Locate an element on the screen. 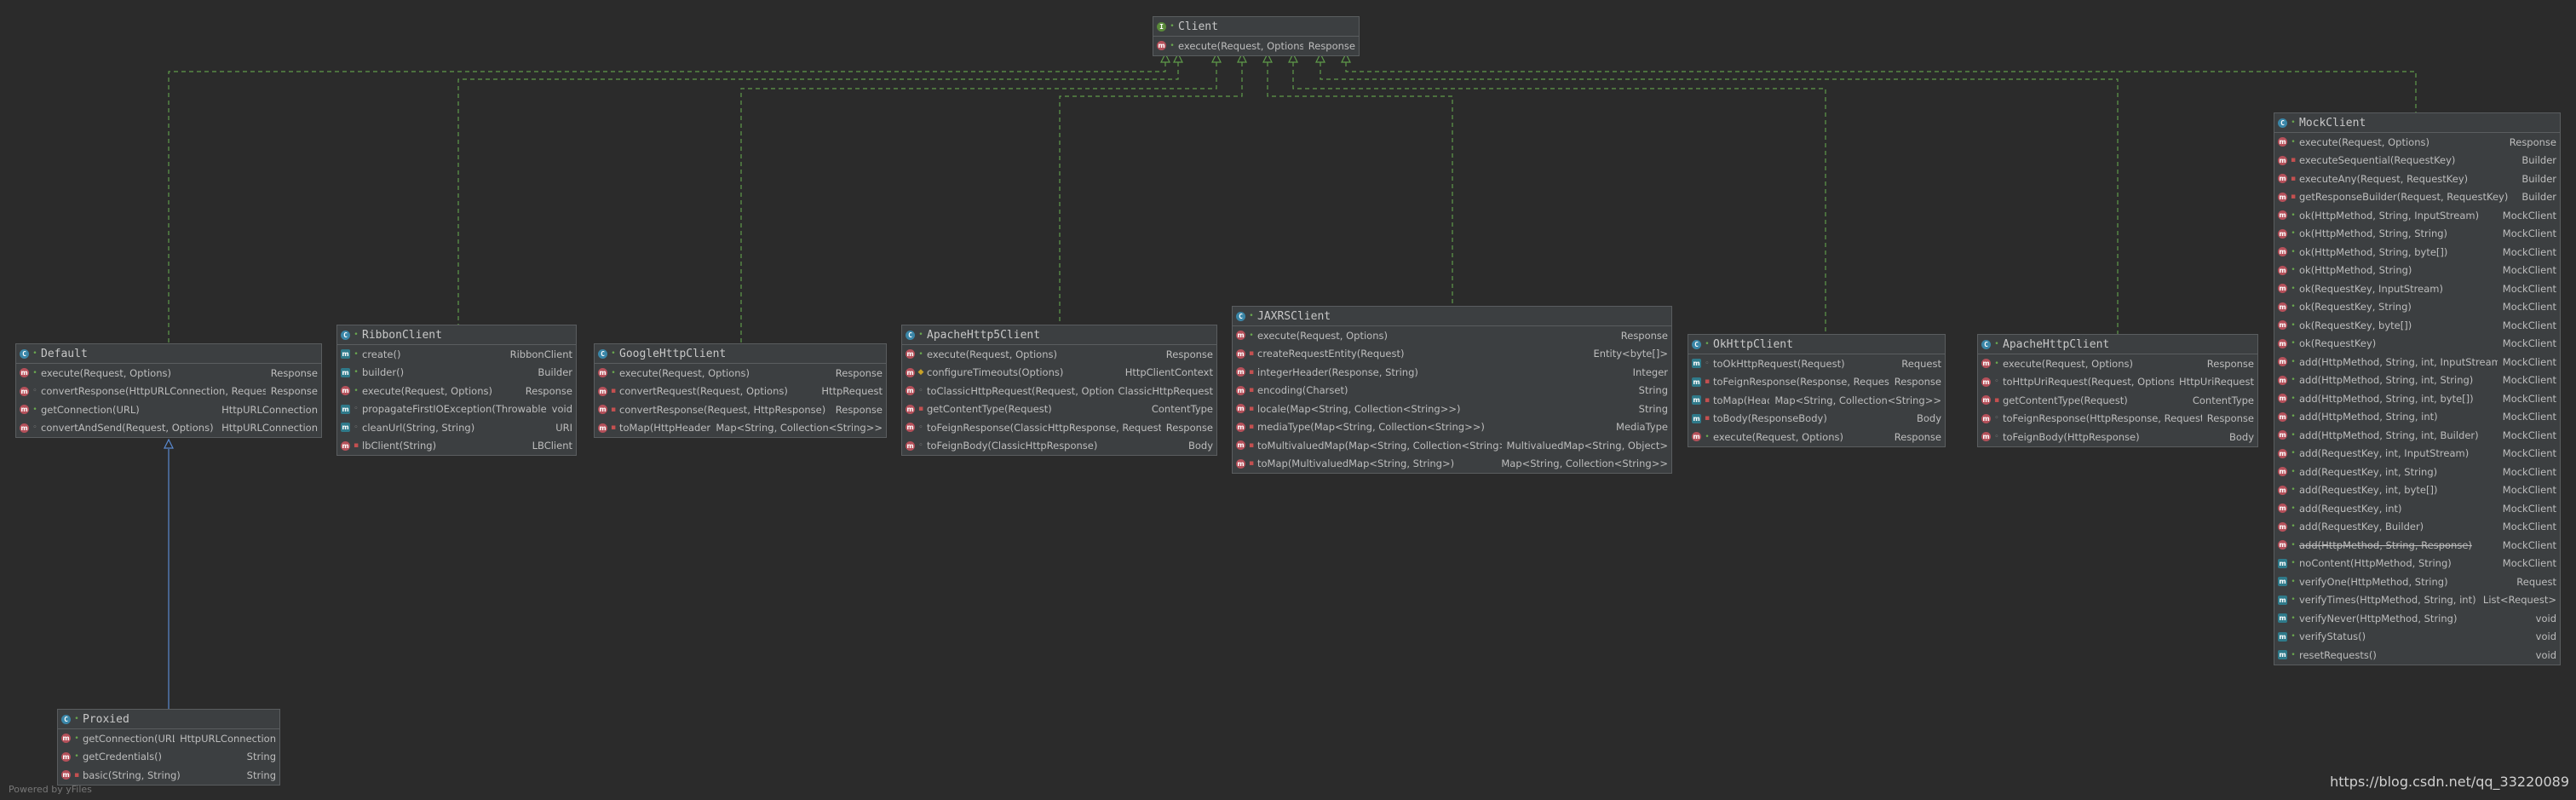  method-row: m • getCredentials() String is located at coordinates (168, 757).